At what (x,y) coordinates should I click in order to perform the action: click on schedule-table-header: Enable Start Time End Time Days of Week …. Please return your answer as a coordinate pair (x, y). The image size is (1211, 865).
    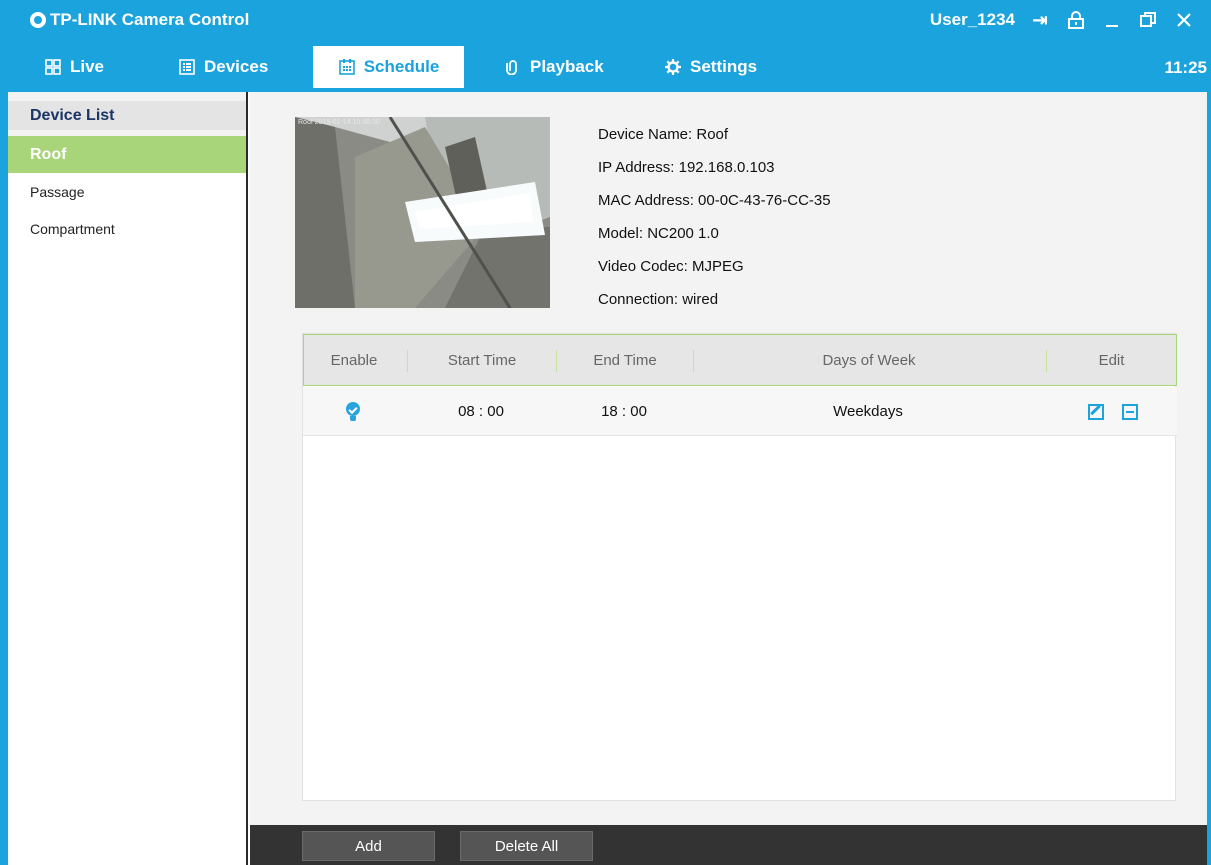
    Looking at the image, I should click on (740, 360).